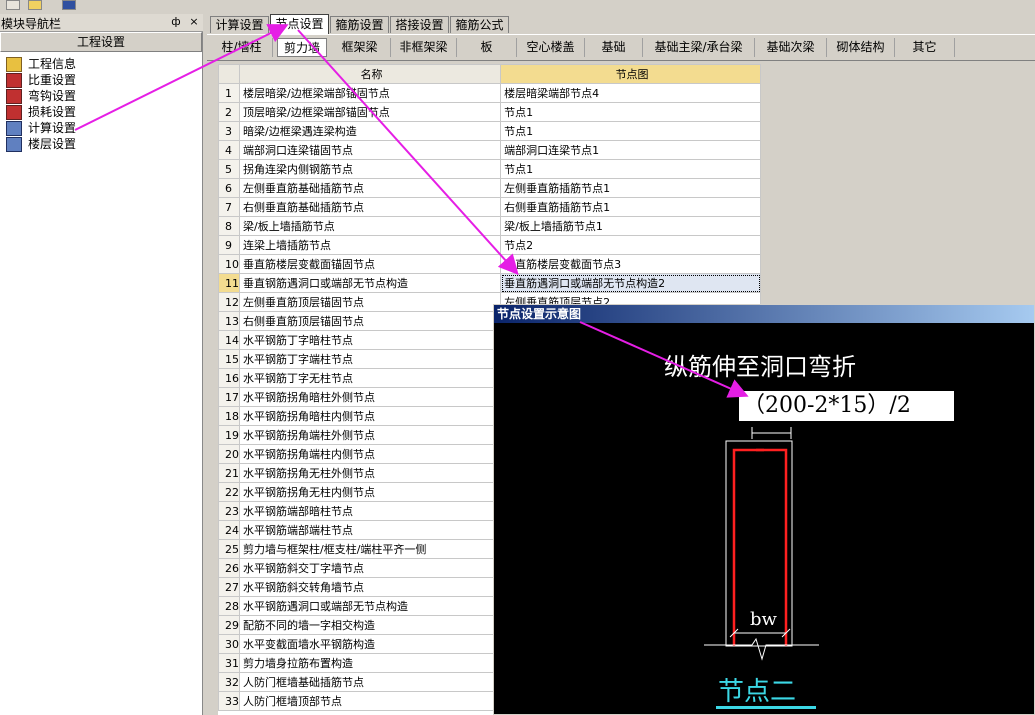 The height and width of the screenshot is (715, 1035). What do you see at coordinates (370, 492) in the screenshot?
I see `row-name: 水平钢筋拐角无柱内侧节点` at bounding box center [370, 492].